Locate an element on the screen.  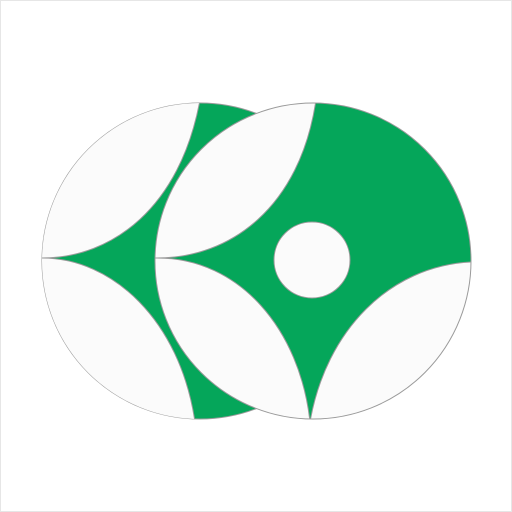
center-hole is located at coordinates (312, 260).